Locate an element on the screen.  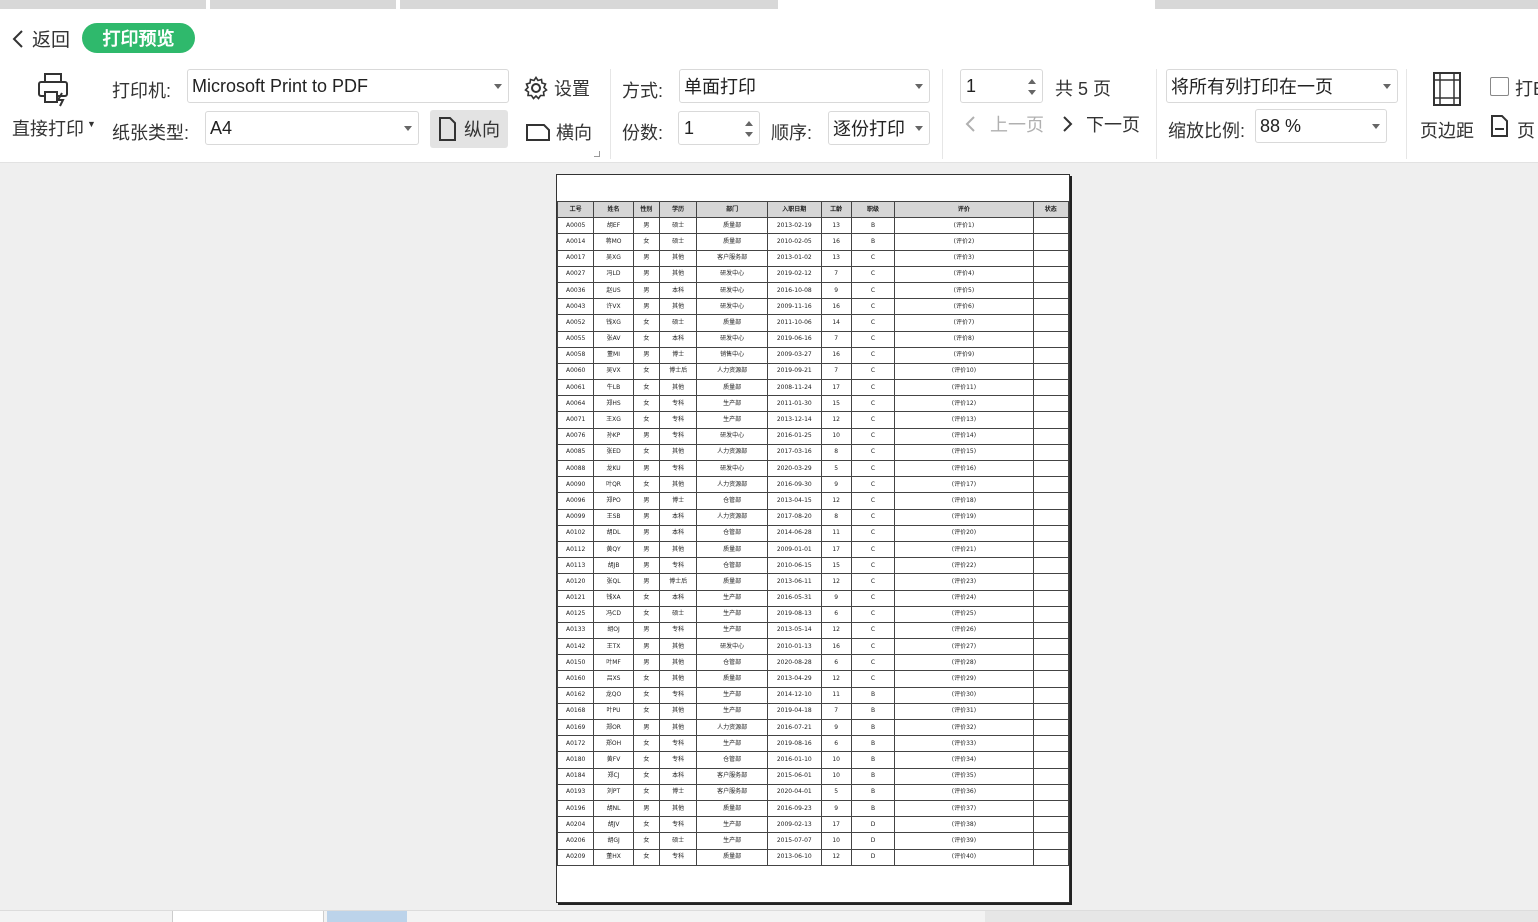
table-row: A0088 龙KU 男专科 研发中心 2020-03-29 5 C (评价16) is located at coordinates (813, 468).